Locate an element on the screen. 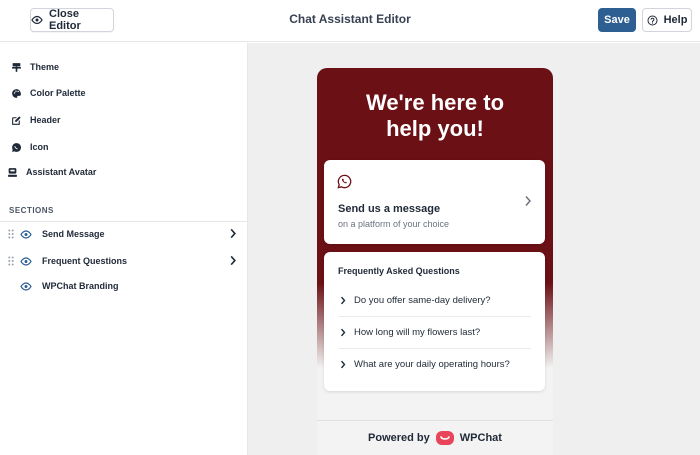  help-button: Help is located at coordinates (667, 20).